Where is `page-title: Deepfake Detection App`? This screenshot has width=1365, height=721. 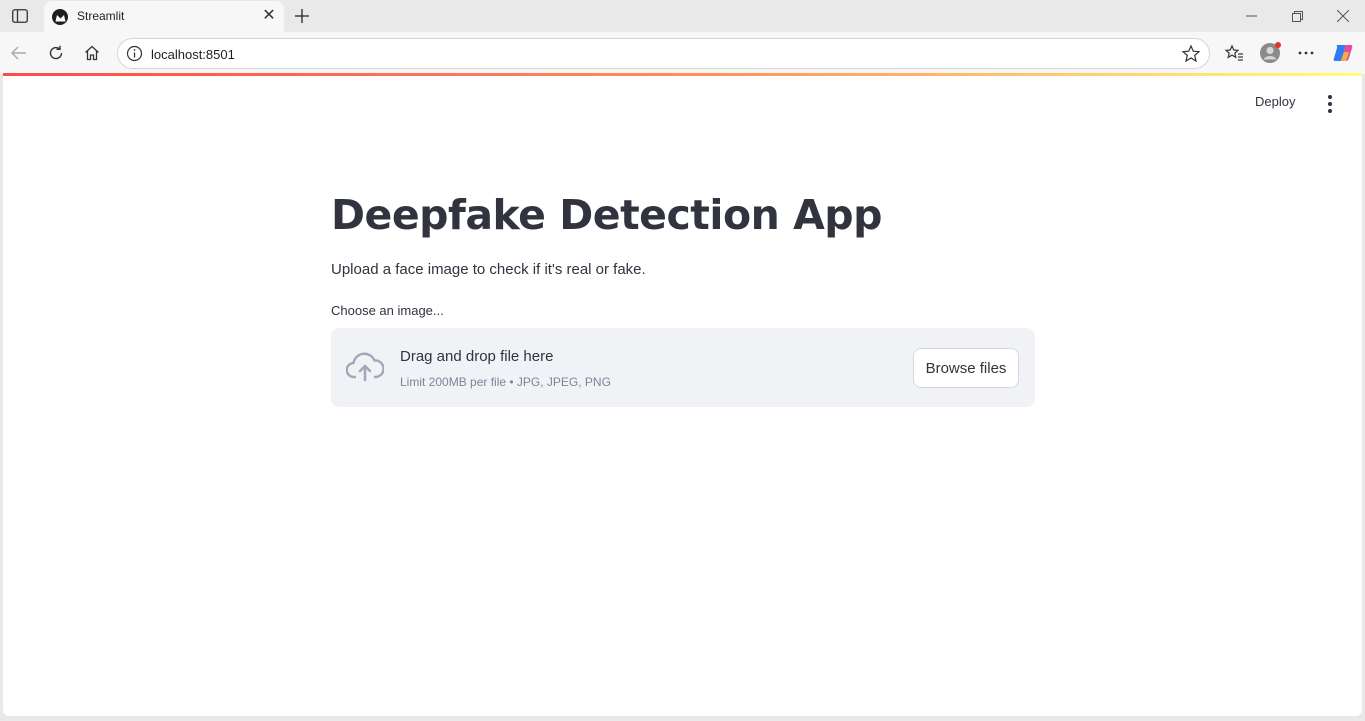
page-title: Deepfake Detection App is located at coordinates (607, 215).